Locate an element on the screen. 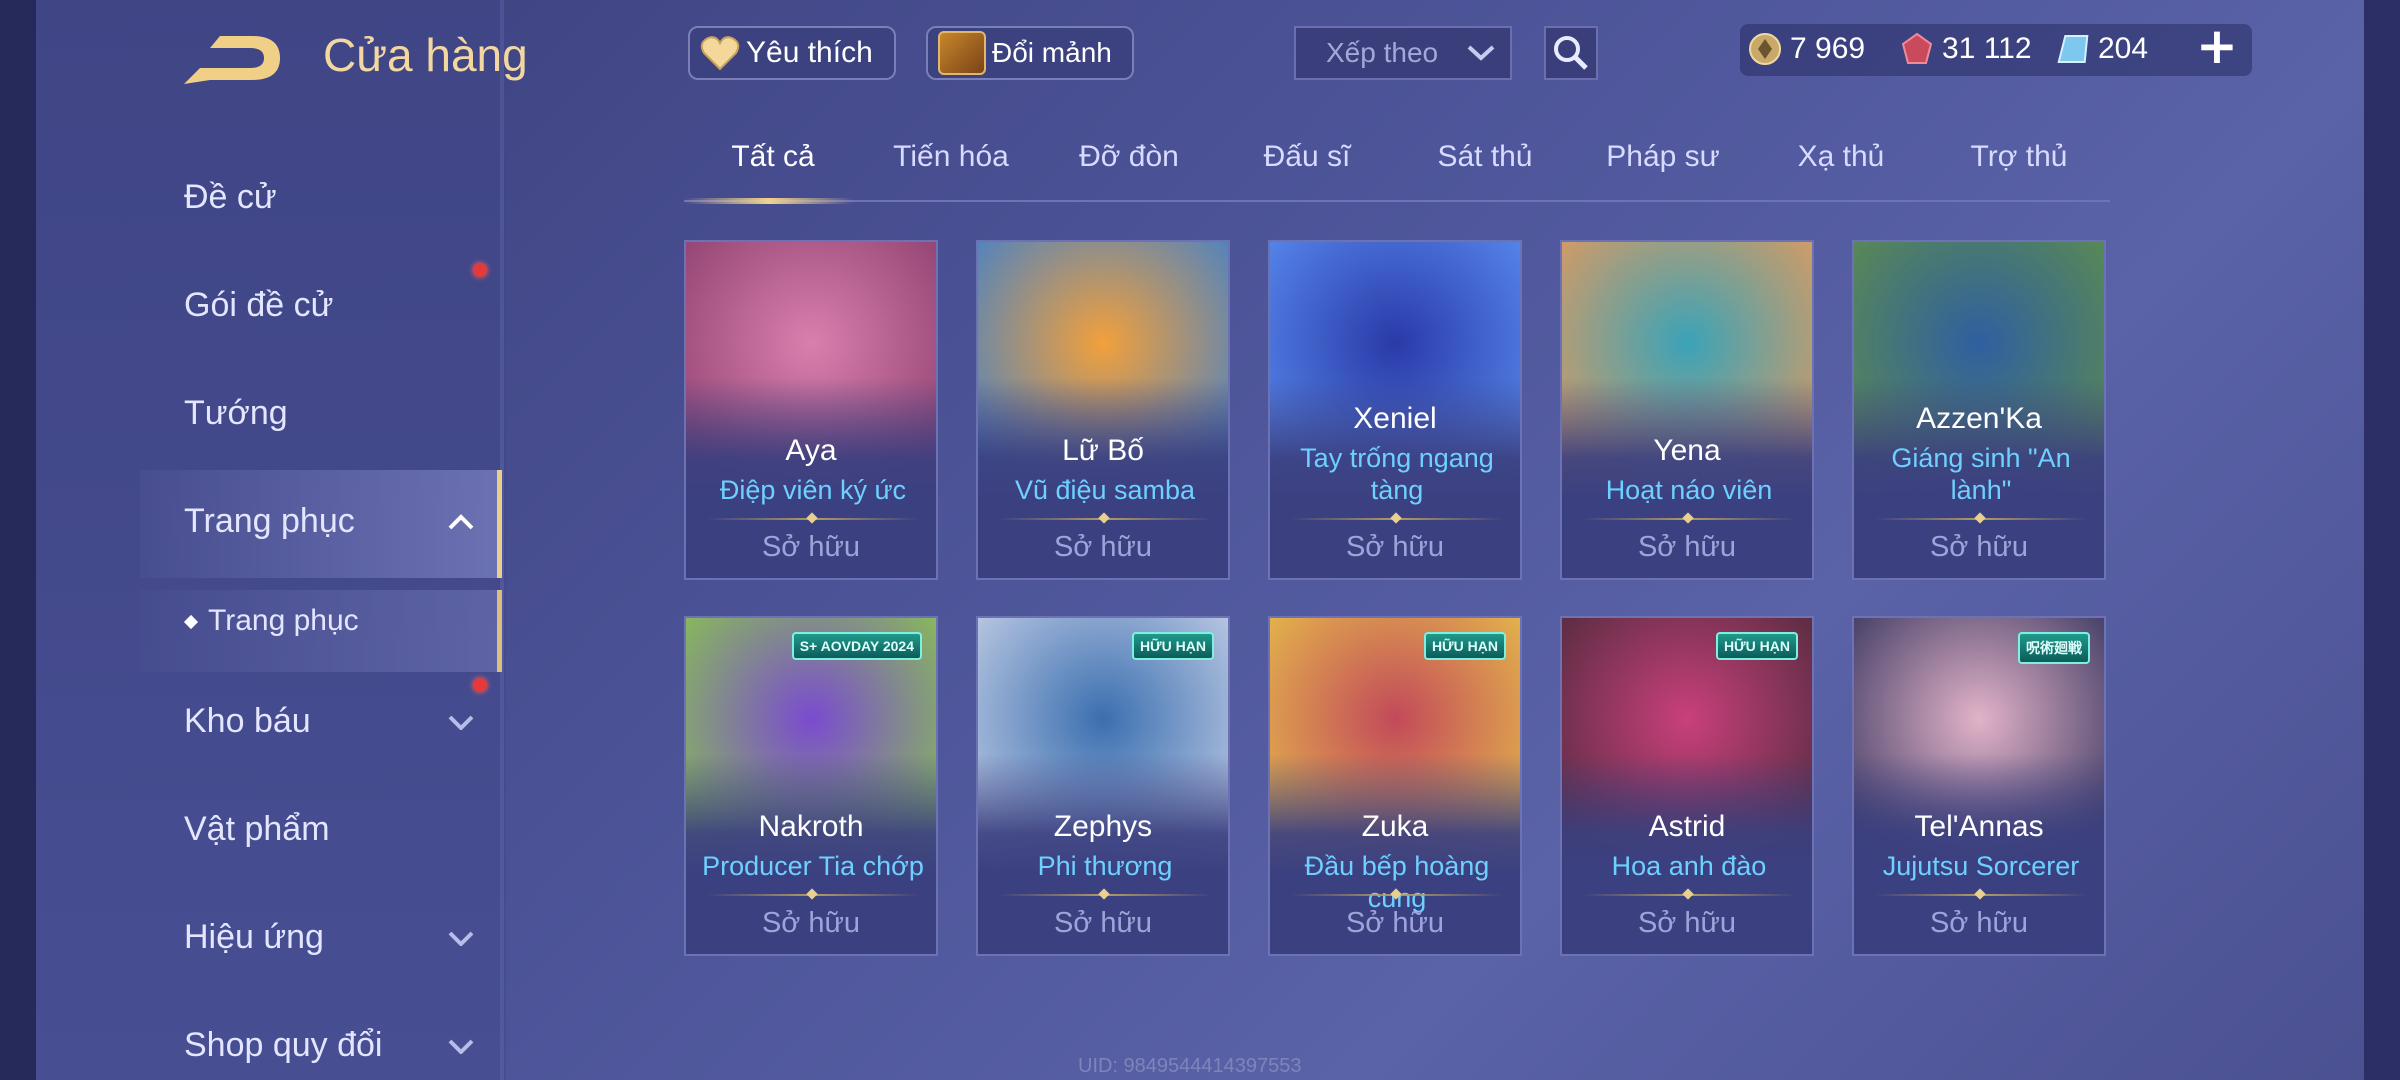 The height and width of the screenshot is (1080, 2400). sidebar-item-heroes: Tướng is located at coordinates (236, 413).